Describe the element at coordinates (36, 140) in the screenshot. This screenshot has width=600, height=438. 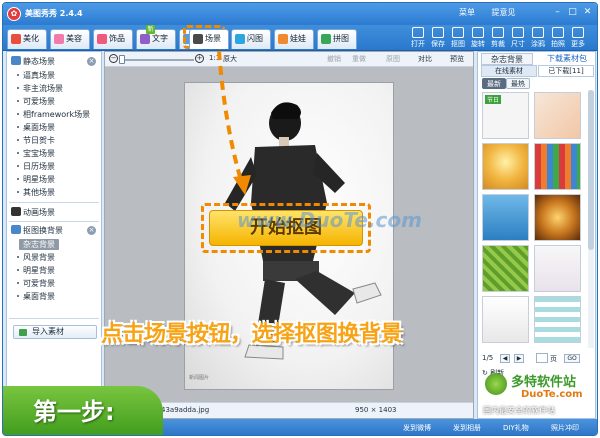
I see `list-item: 节日贺卡` at that location.